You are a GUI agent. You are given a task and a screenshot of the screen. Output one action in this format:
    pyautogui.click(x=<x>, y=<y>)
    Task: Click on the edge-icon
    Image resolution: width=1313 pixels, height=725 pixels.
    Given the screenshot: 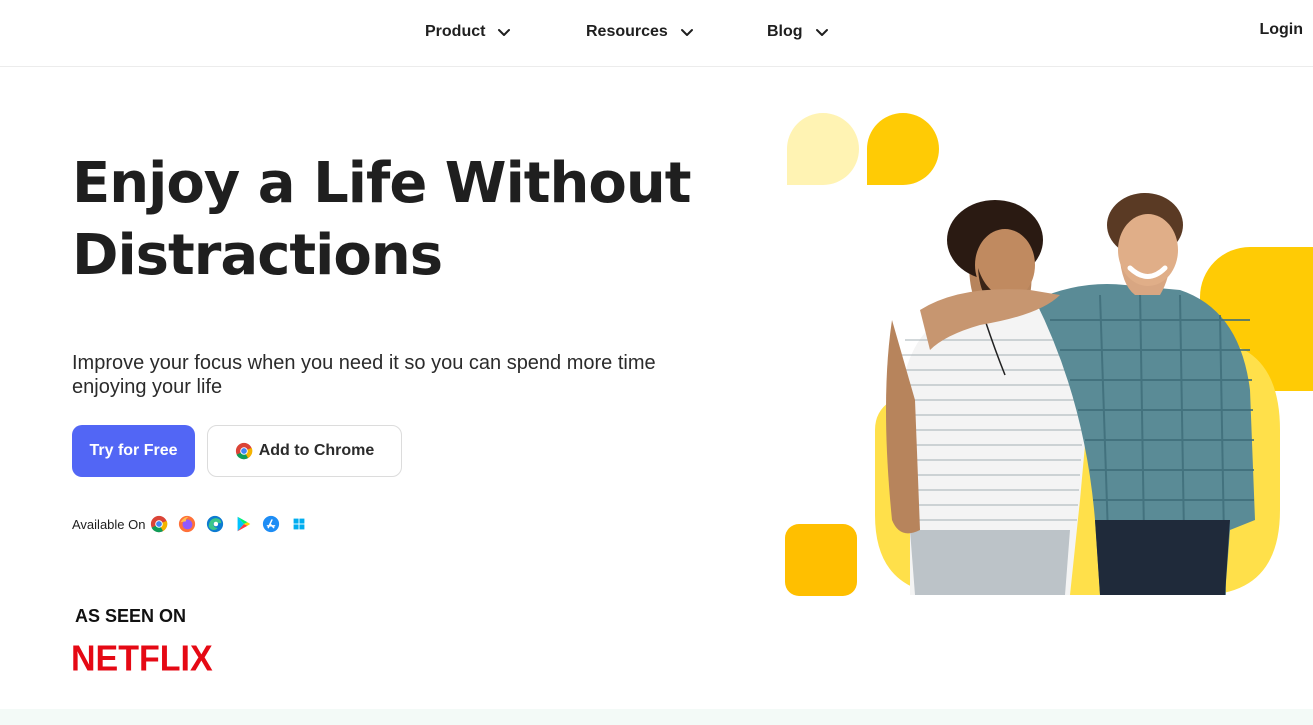 What is the action you would take?
    pyautogui.click(x=215, y=524)
    